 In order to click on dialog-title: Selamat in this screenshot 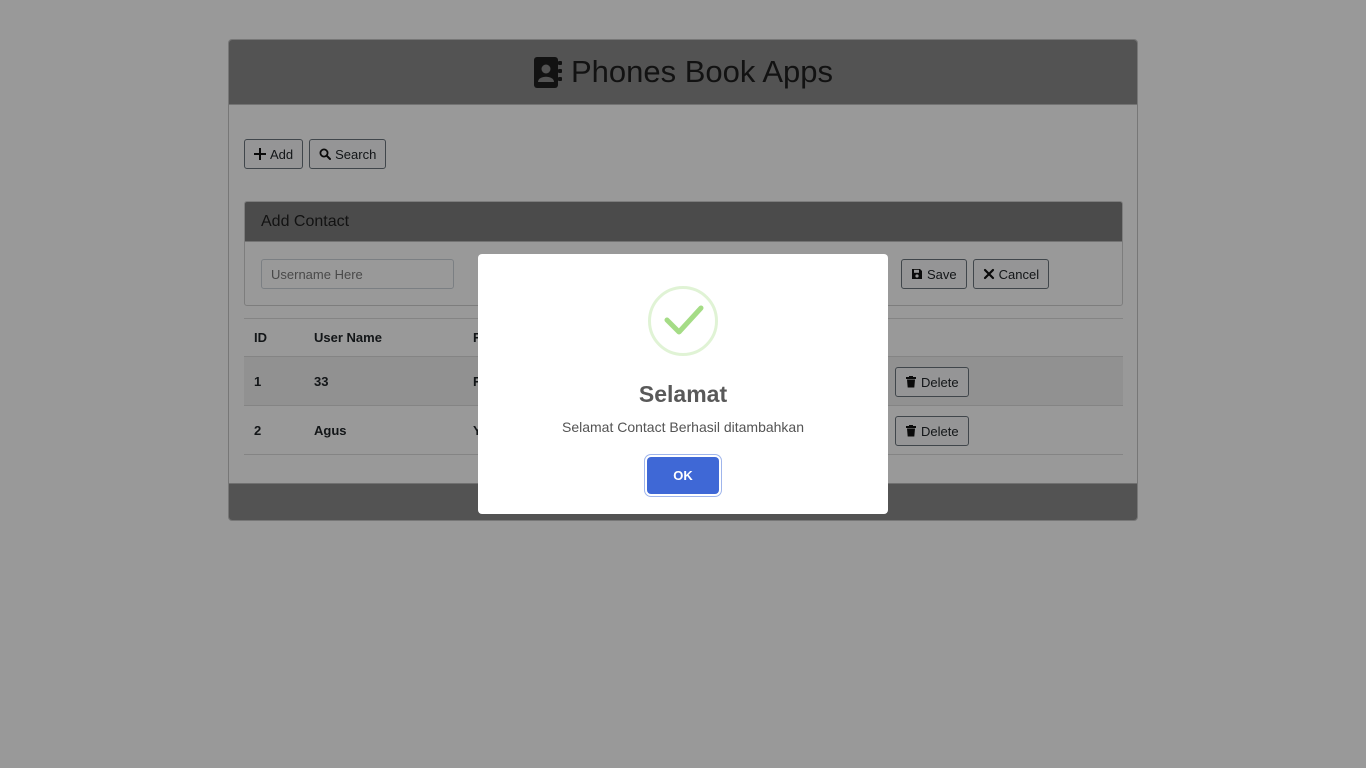, I will do `click(683, 394)`.